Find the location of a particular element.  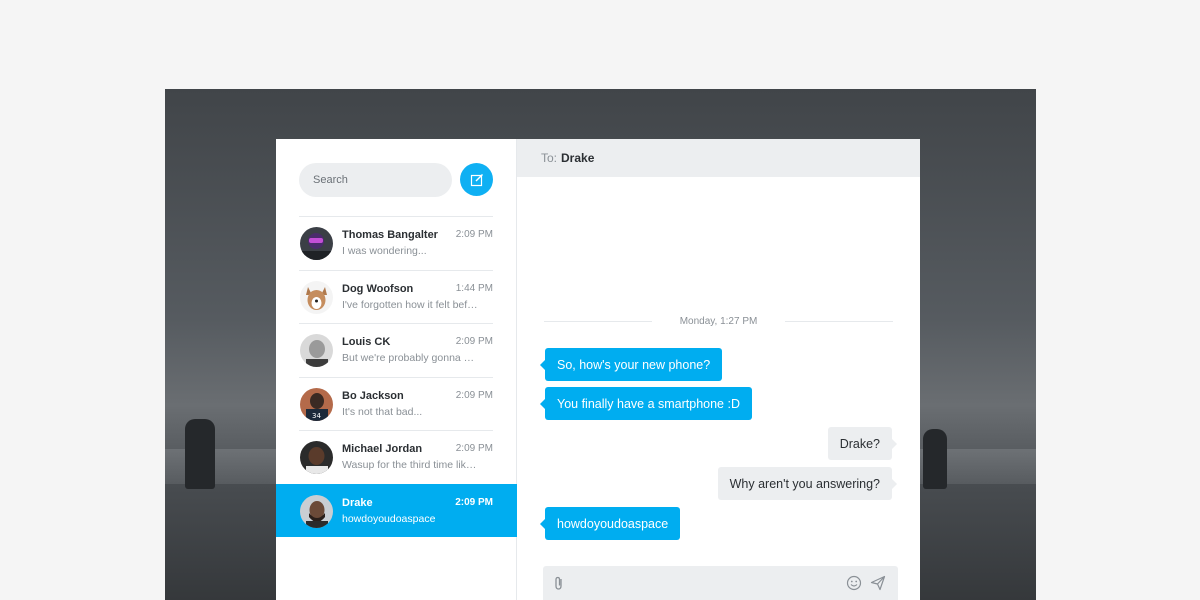

contact-name: Thomas Bangalter is located at coordinates (390, 235).